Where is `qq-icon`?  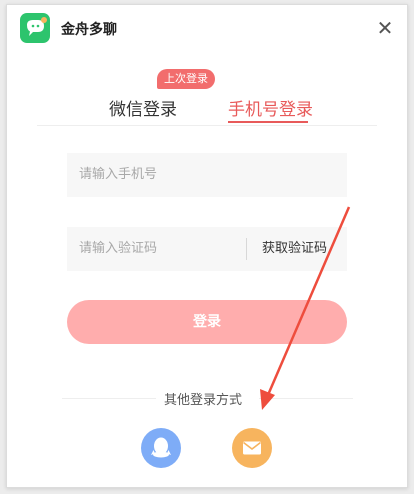
qq-icon is located at coordinates (161, 447).